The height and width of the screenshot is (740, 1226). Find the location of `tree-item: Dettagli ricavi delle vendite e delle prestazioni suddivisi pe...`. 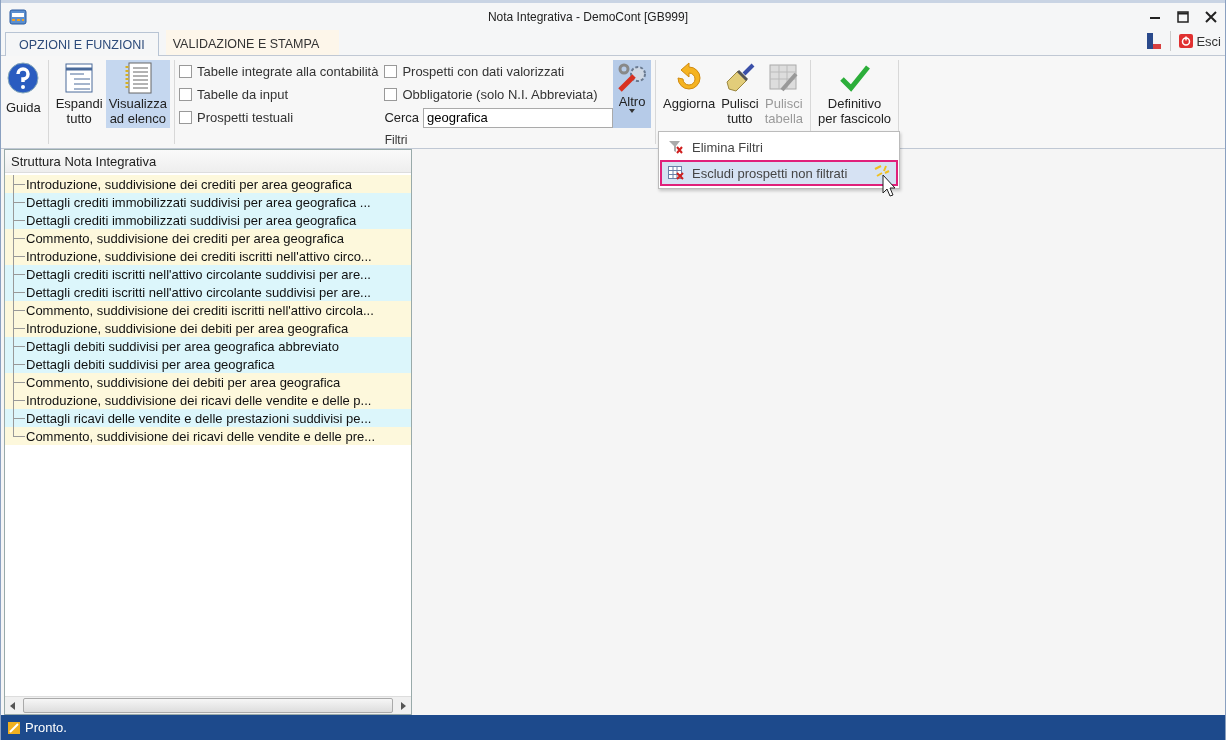

tree-item: Dettagli ricavi delle vendite e delle prestazioni suddivisi pe... is located at coordinates (208, 418).